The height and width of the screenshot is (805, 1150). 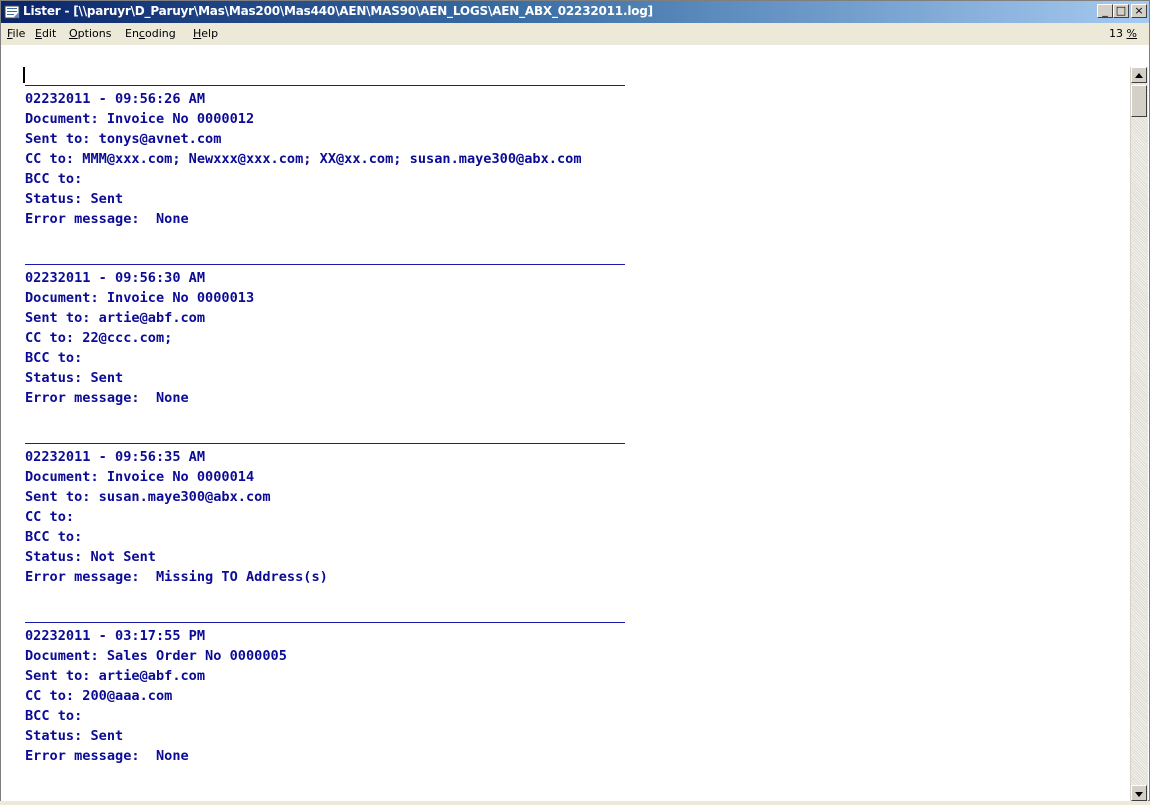 I want to click on log-sent-to: Sent to: susan.maye300@abx.com, so click(x=148, y=497).